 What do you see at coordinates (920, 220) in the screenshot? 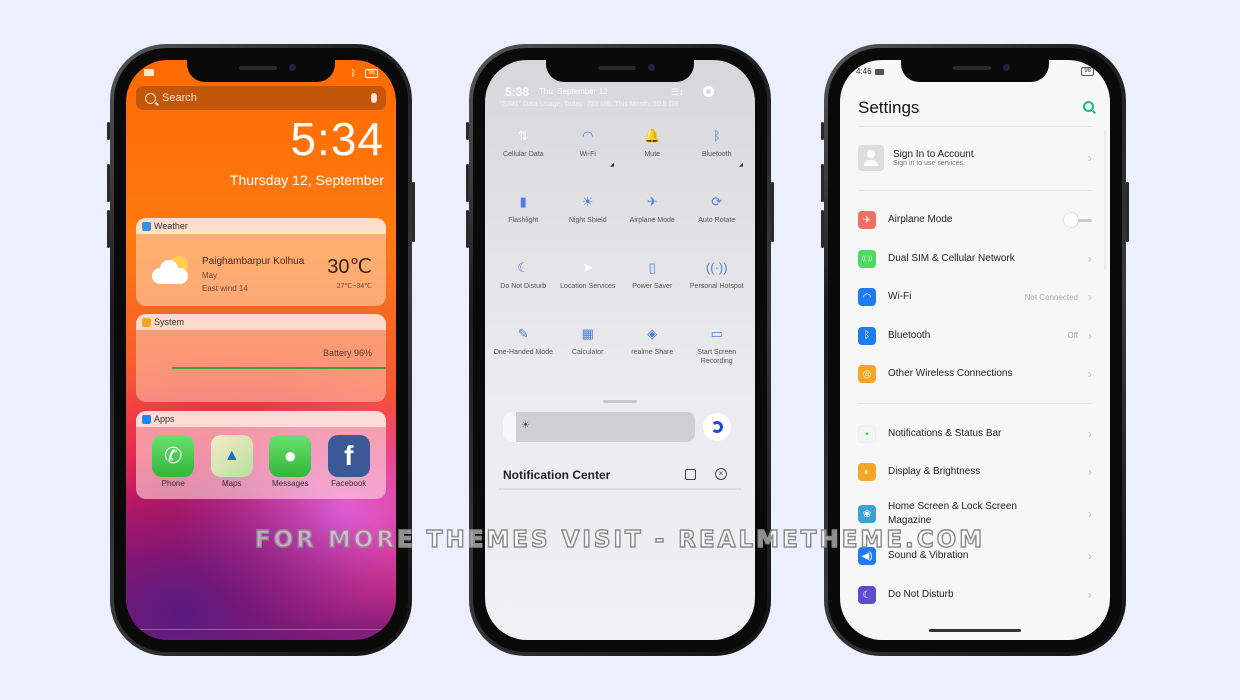
I see `settings-item-label: Airplane Mode` at bounding box center [920, 220].